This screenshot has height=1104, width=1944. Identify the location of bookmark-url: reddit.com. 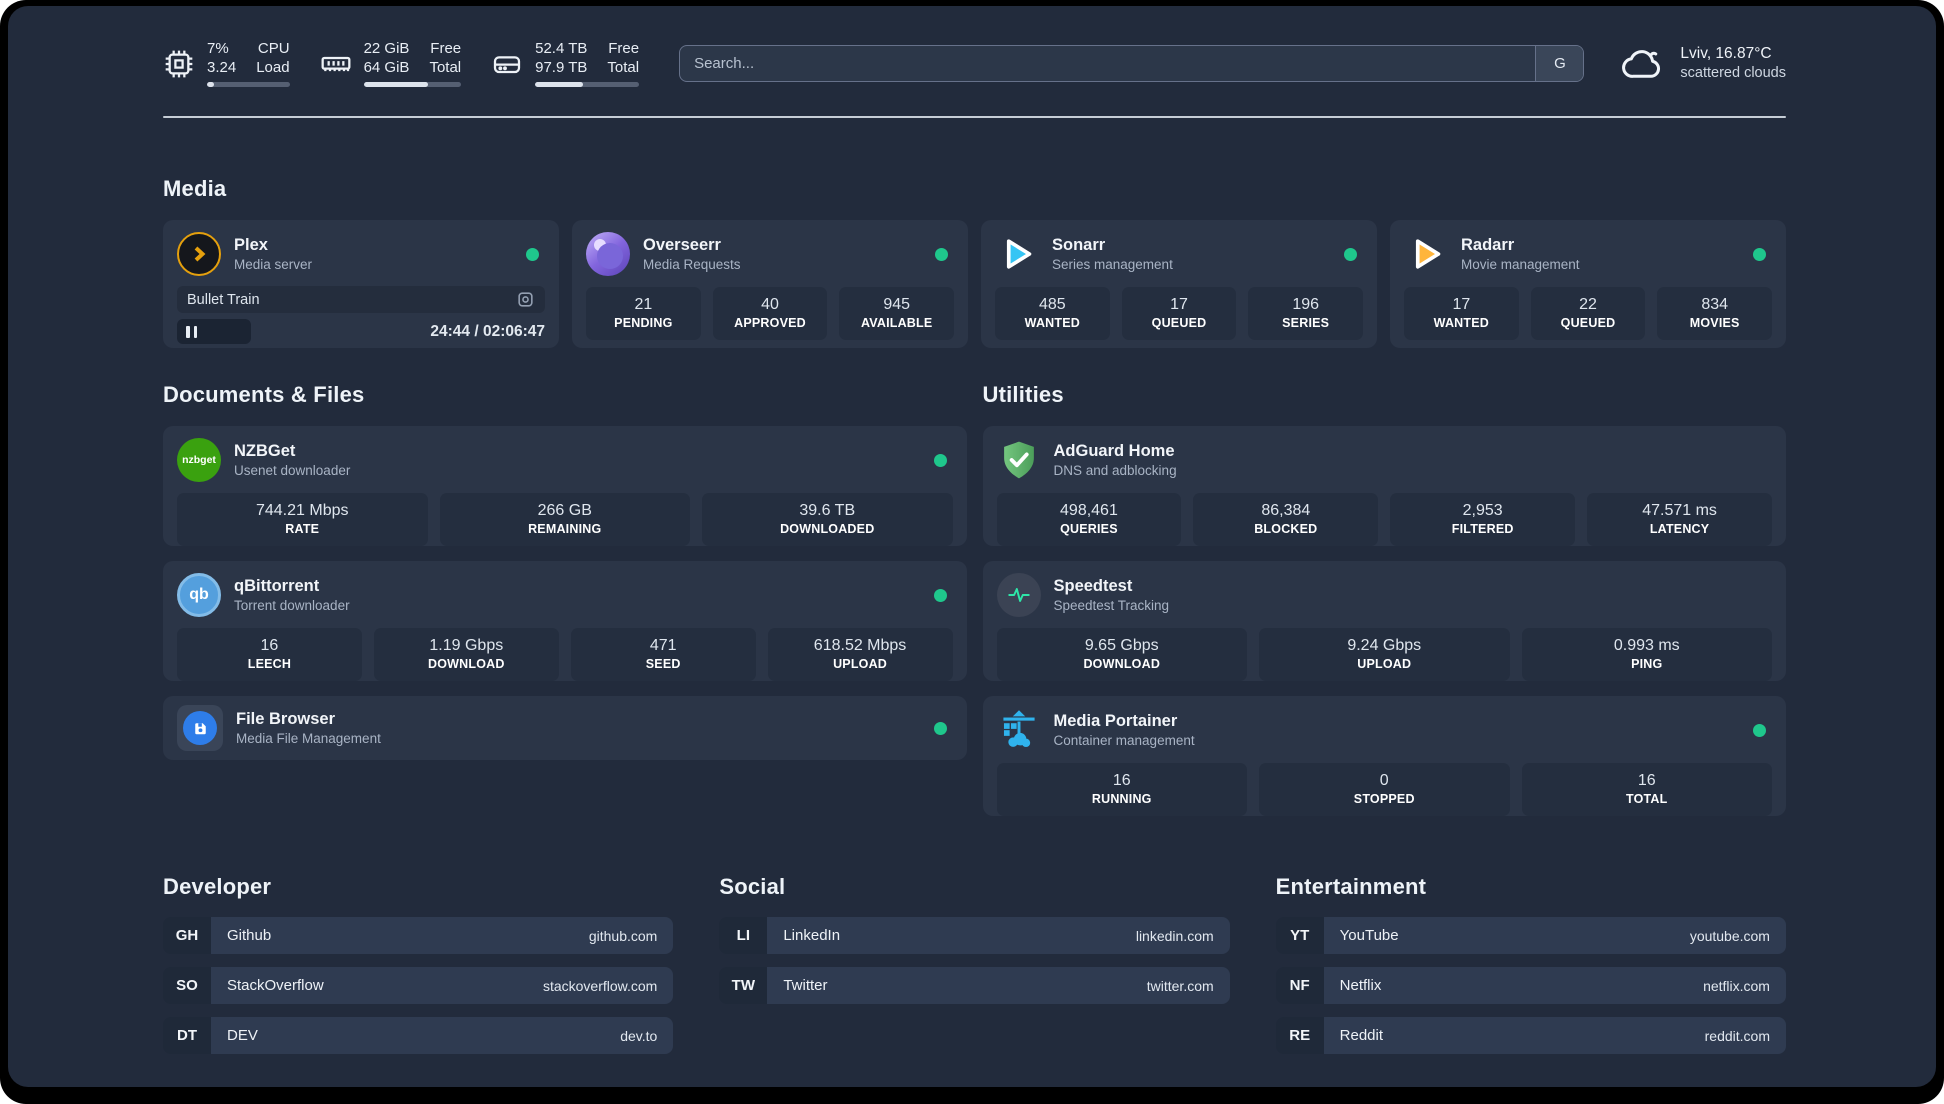
(1737, 1035).